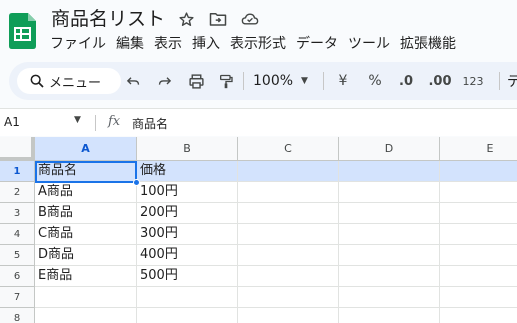  Describe the element at coordinates (108, 17) in the screenshot. I see `document-title: 商品名リスト` at that location.